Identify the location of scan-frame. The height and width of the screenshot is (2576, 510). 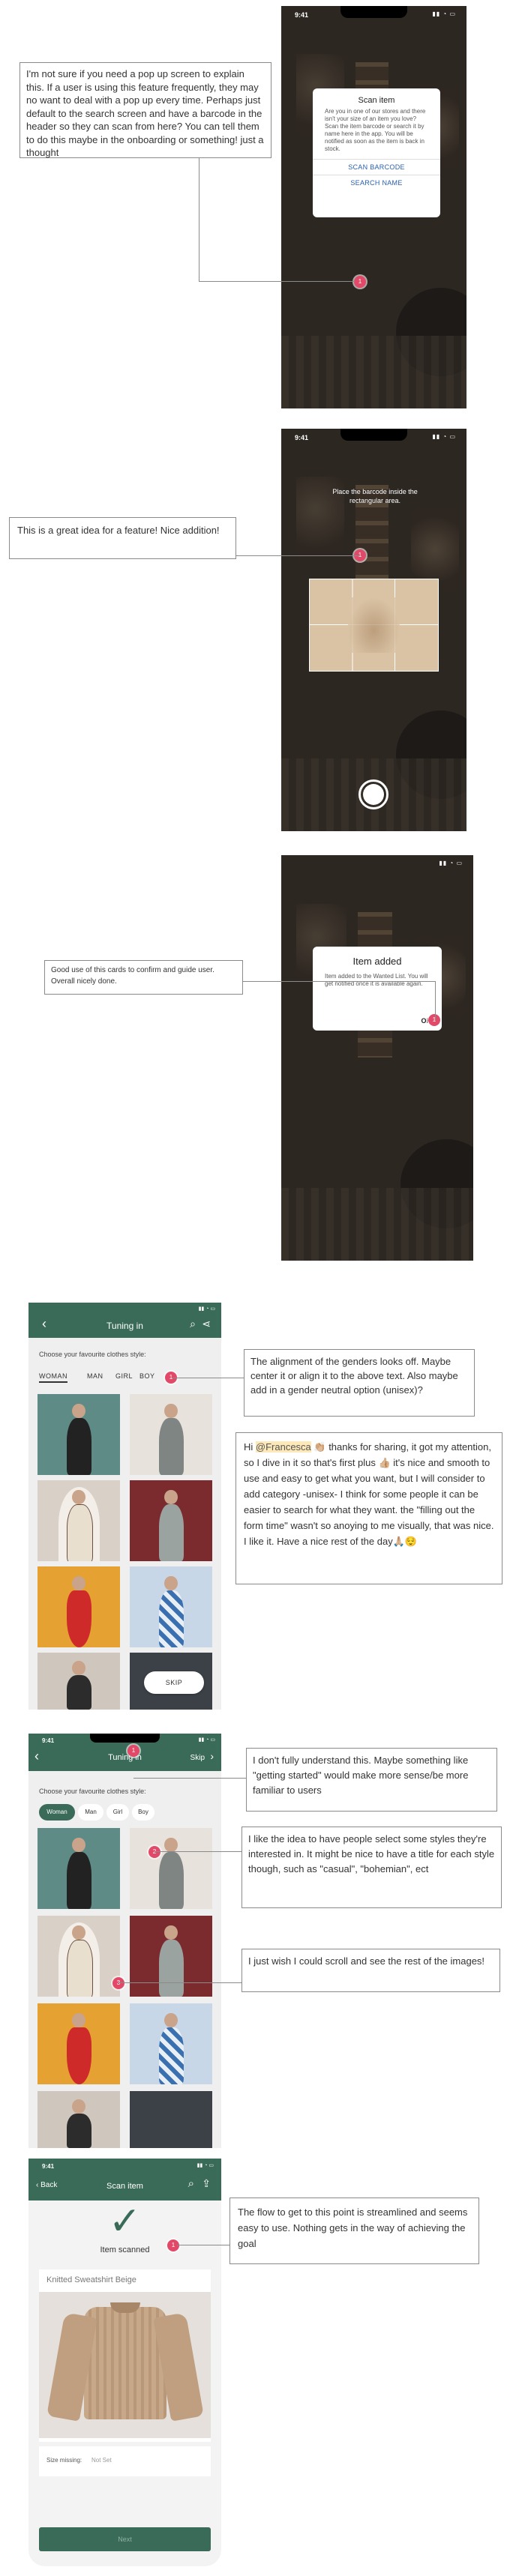
(374, 626).